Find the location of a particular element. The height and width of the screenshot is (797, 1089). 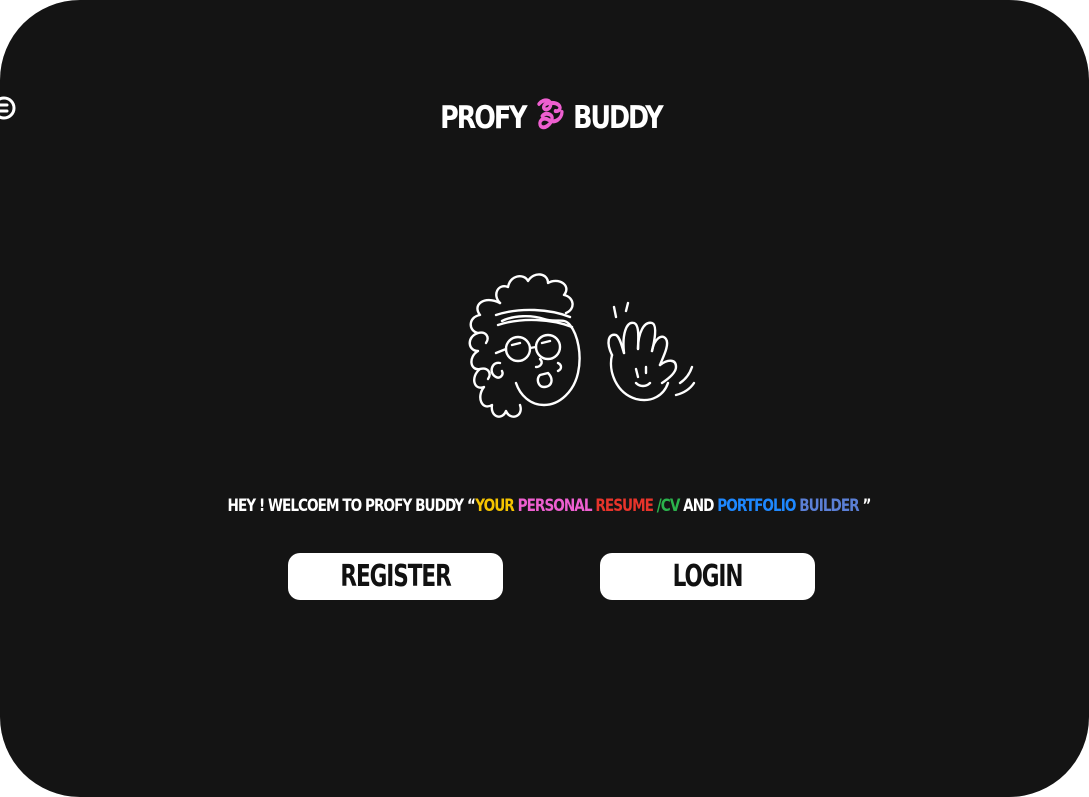

welcome-word-cv: /CV is located at coordinates (668, 506).